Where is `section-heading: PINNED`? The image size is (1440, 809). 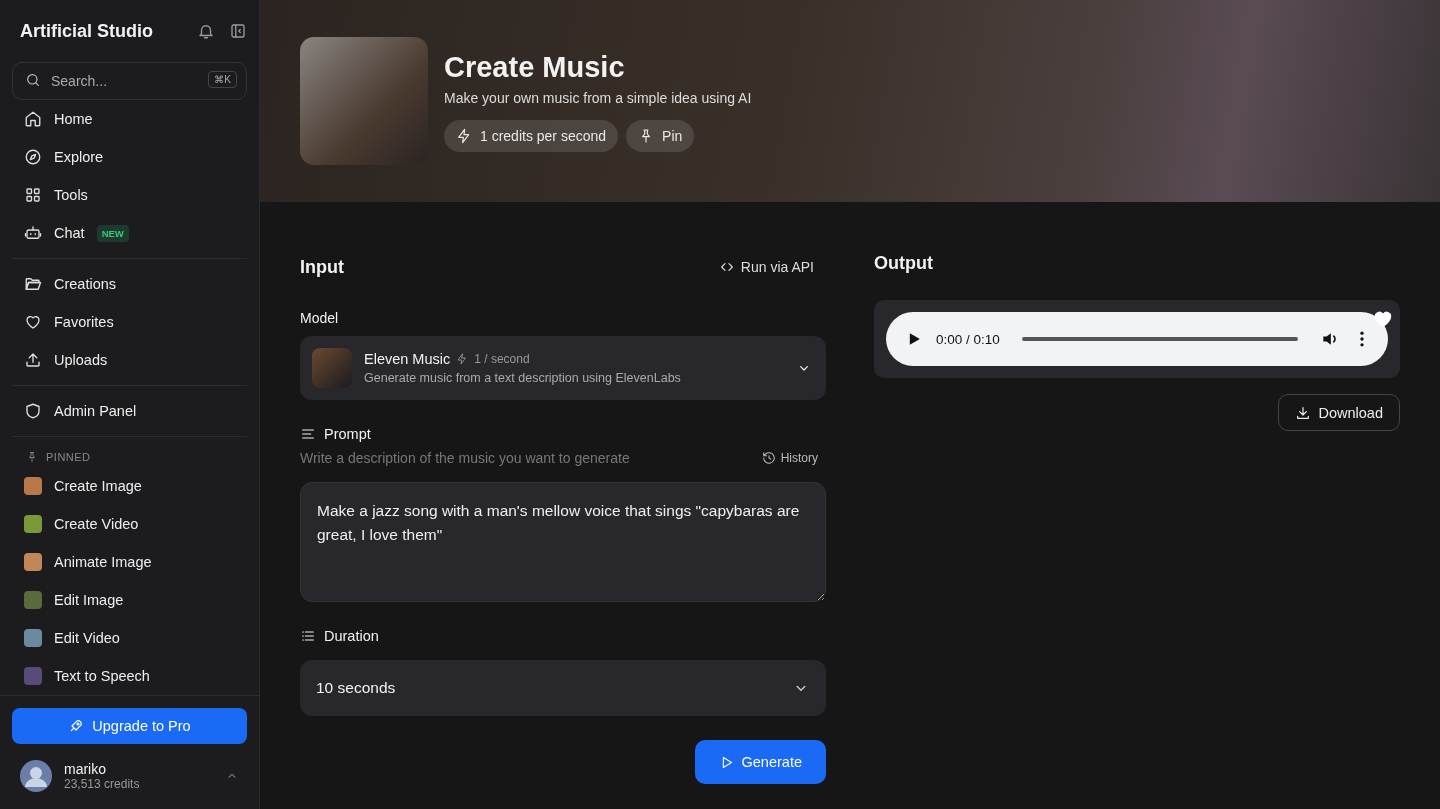 section-heading: PINNED is located at coordinates (68, 457).